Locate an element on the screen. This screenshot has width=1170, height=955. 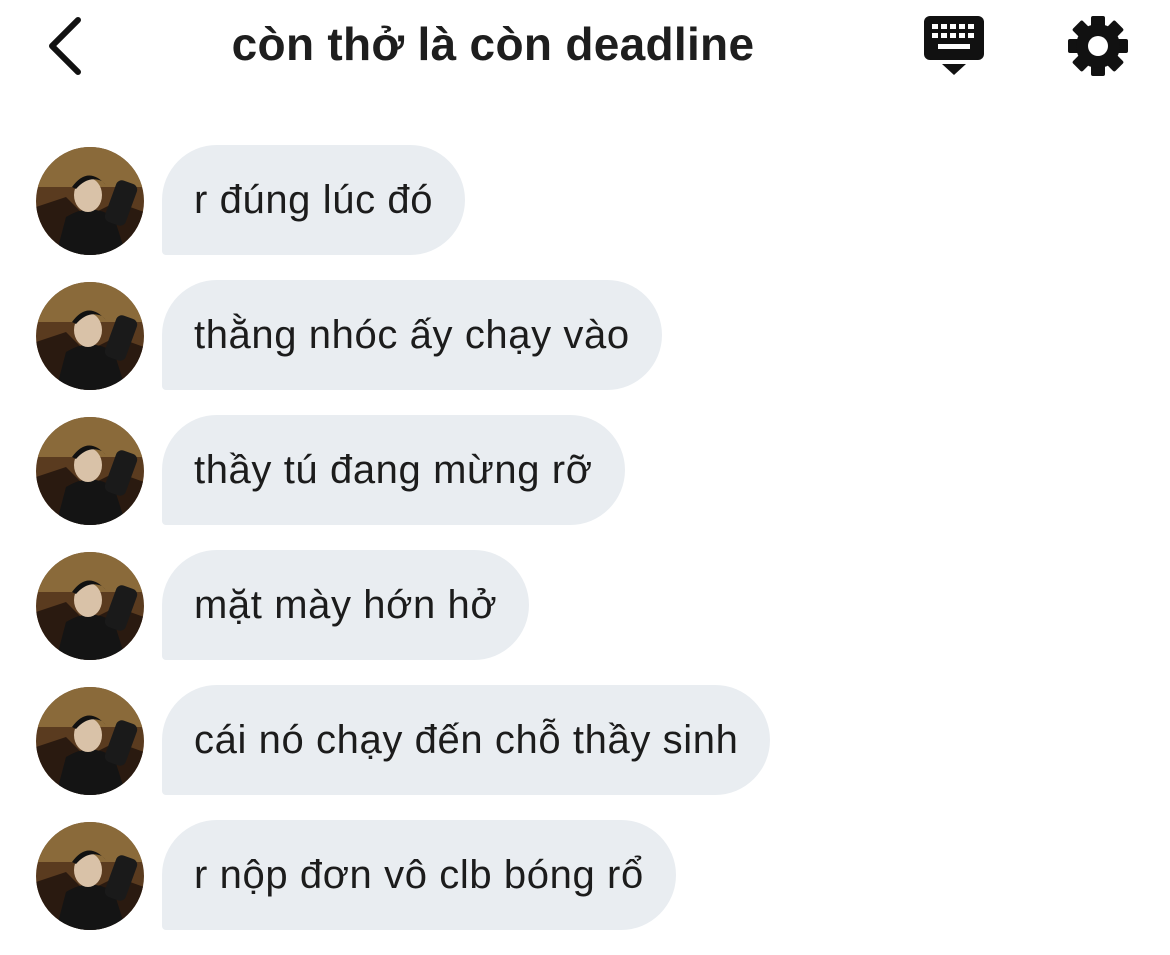
keyboard-toggle-button is located at coordinates (954, 46).